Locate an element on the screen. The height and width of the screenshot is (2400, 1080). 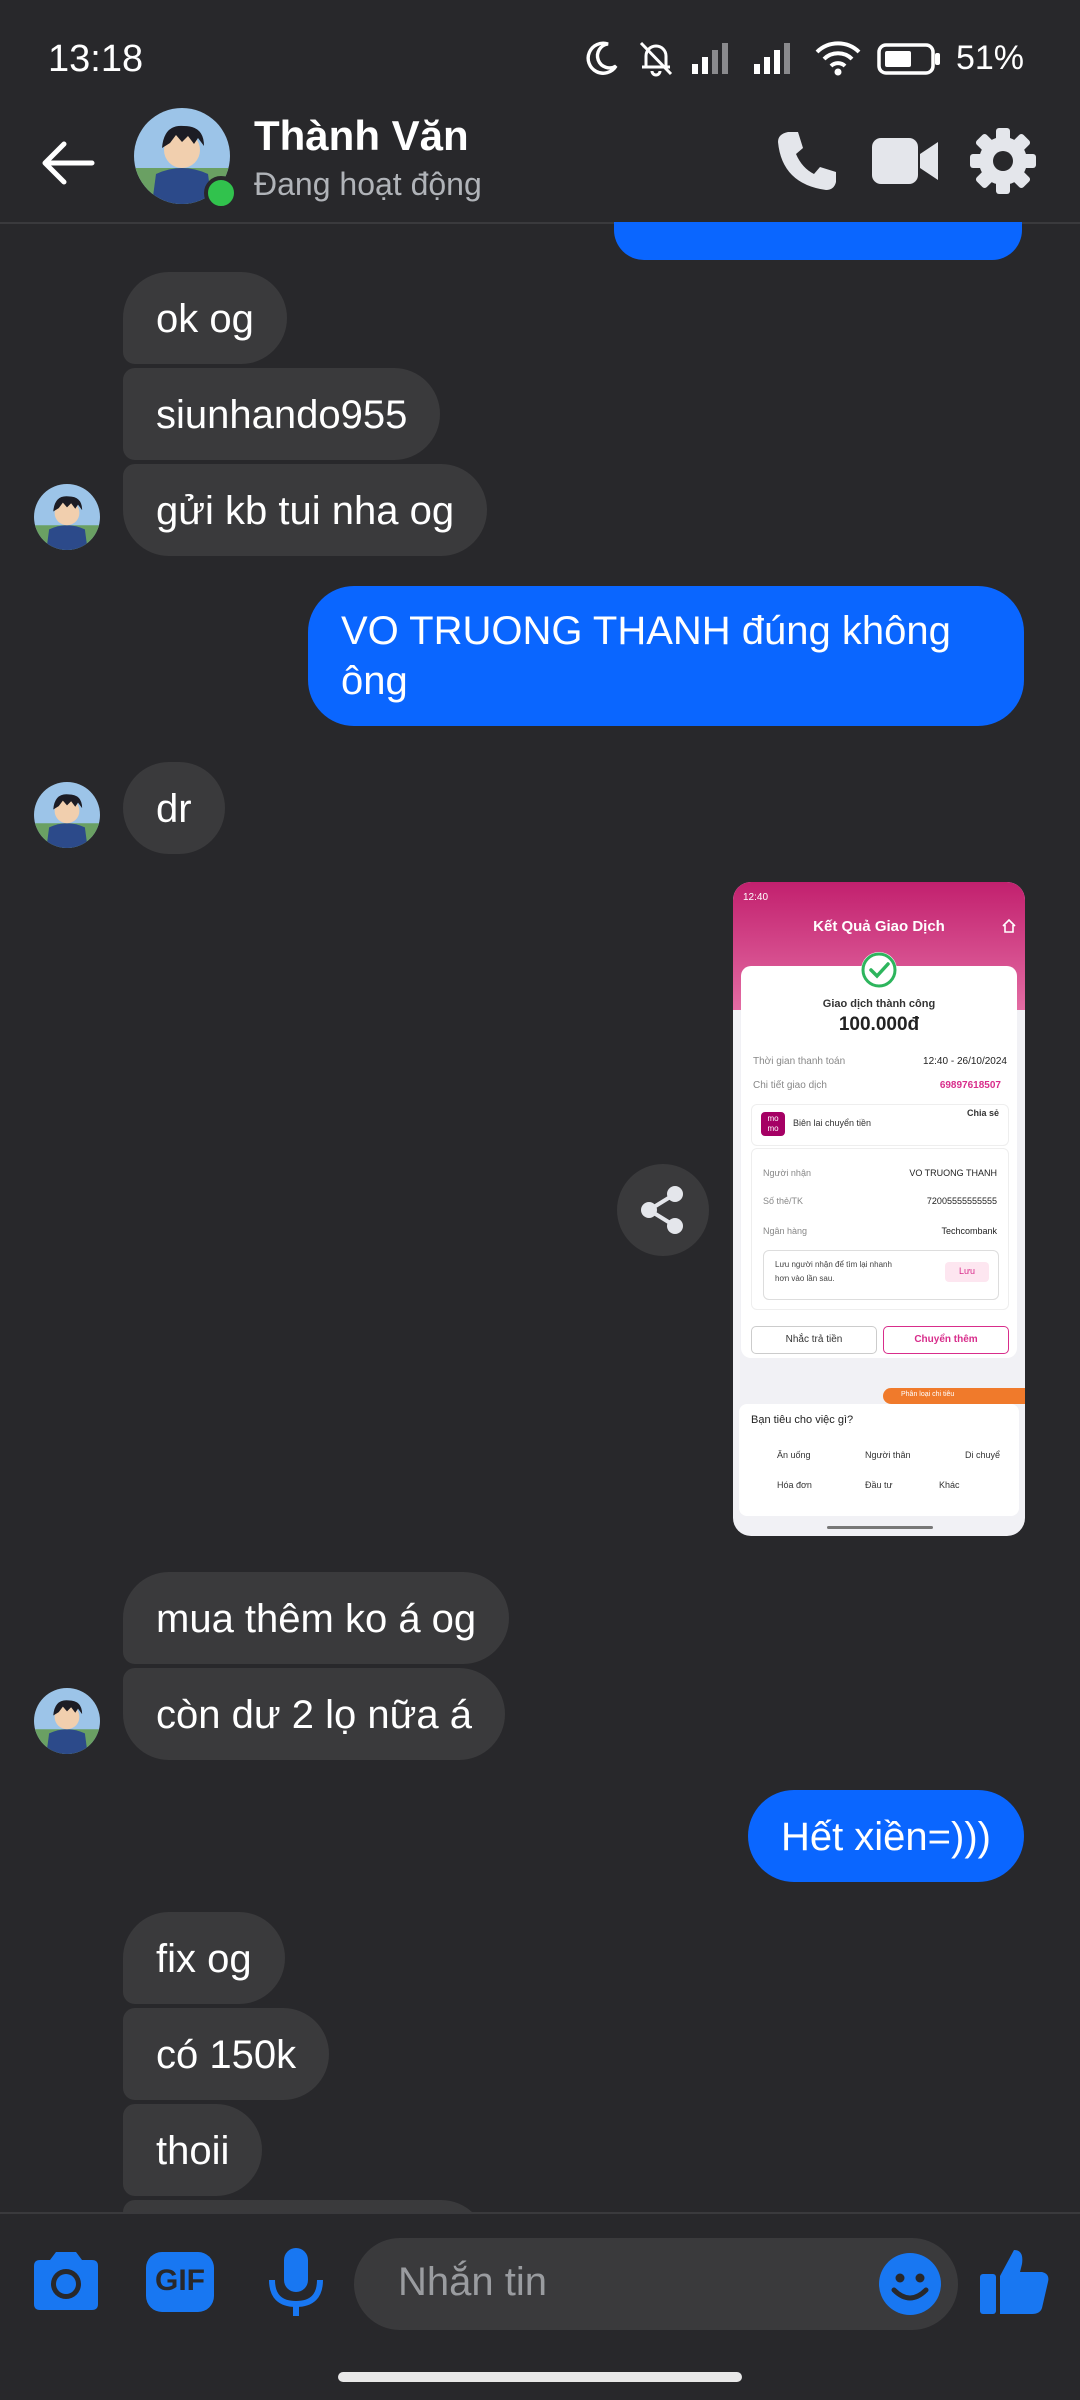
contact-name: Thành Văn is located at coordinates (361, 136).